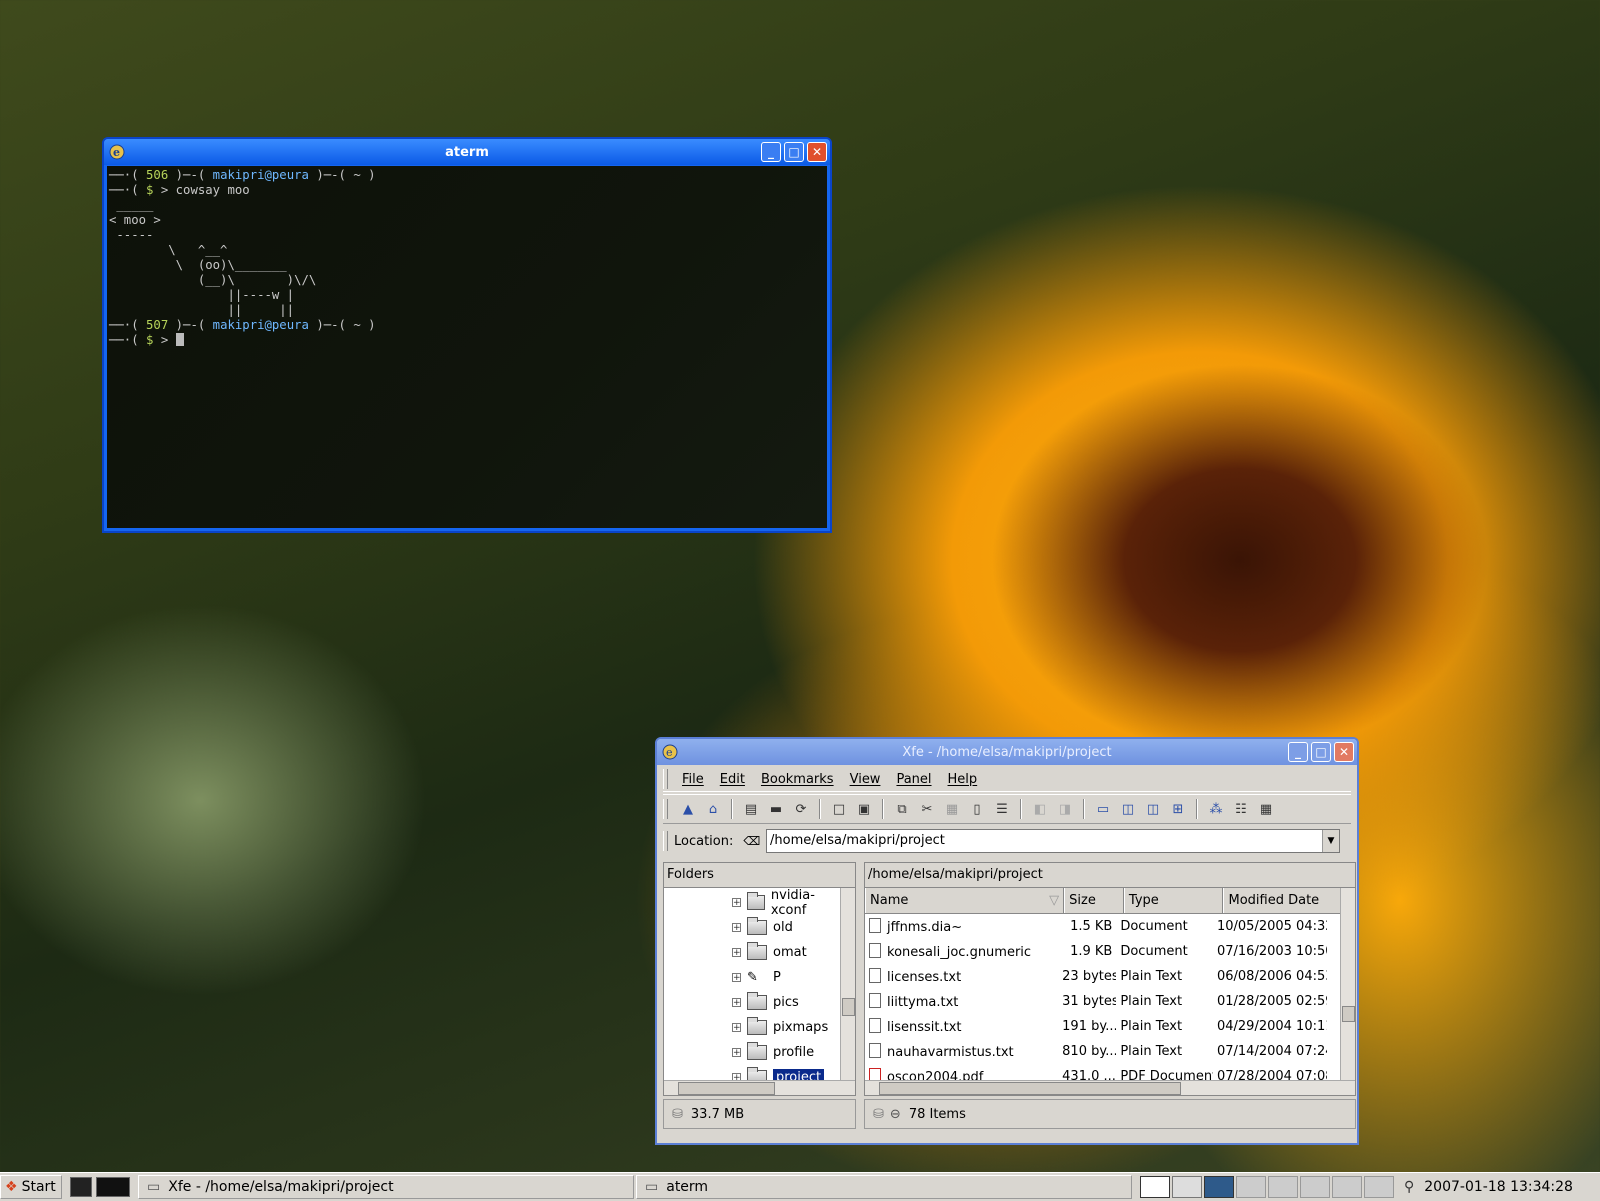  Describe the element at coordinates (780, 1027) in the screenshot. I see `tree-item: + pixmaps` at that location.